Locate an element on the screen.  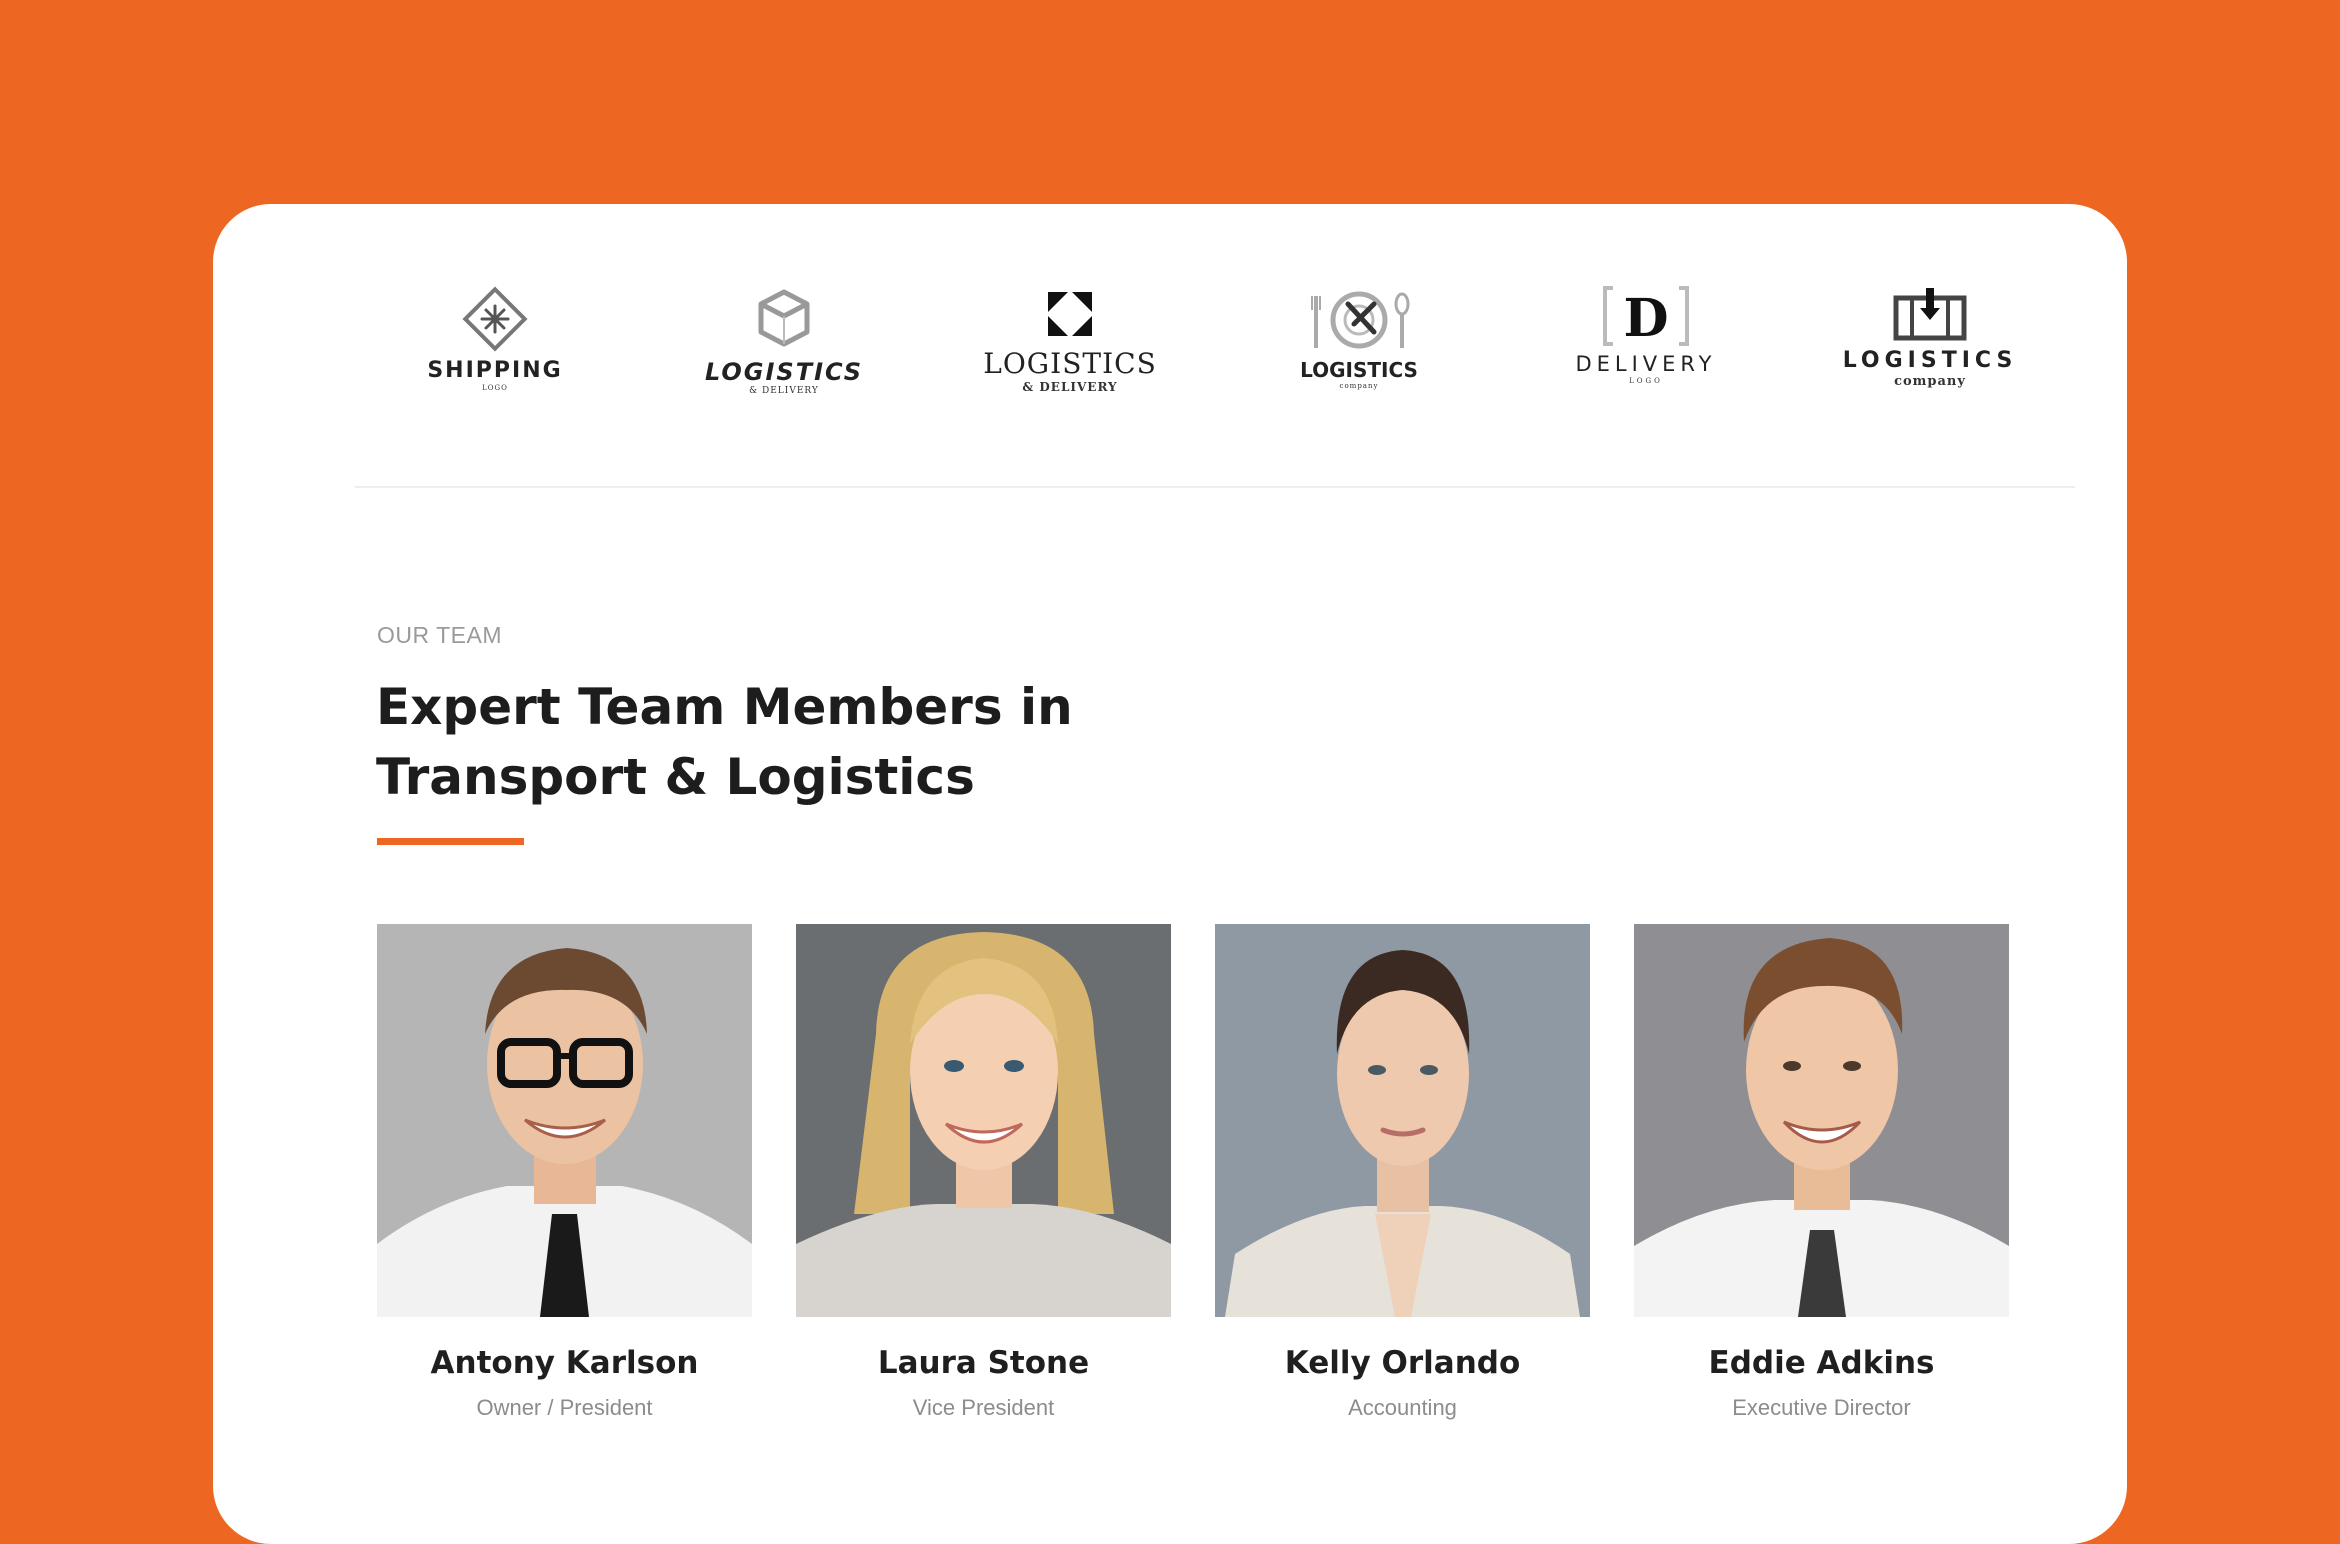
box-arrow-icon is located at coordinates (1930, 314).